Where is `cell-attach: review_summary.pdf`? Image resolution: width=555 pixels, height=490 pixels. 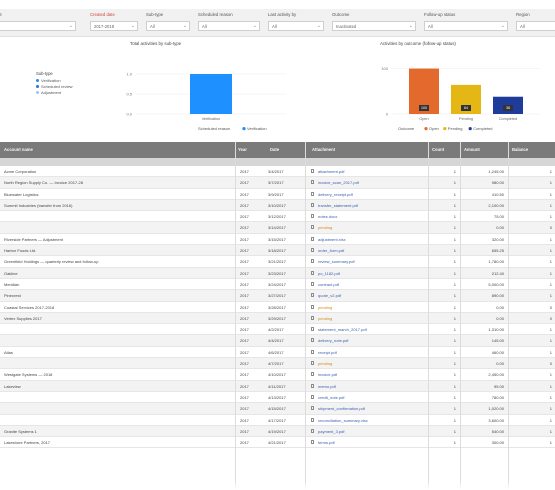 cell-attach: review_summary.pdf is located at coordinates (372, 261).